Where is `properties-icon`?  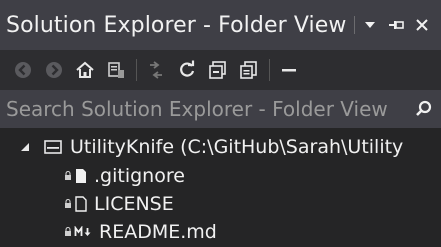
properties-icon is located at coordinates (289, 70).